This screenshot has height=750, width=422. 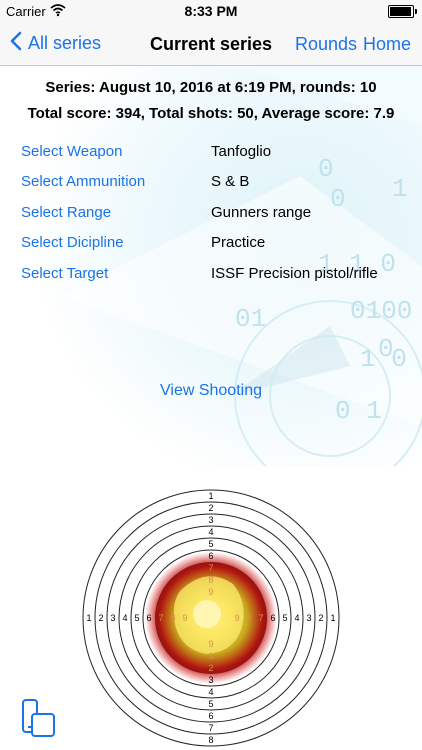 What do you see at coordinates (83, 181) in the screenshot?
I see `select-ammunition-button: Select Ammunition` at bounding box center [83, 181].